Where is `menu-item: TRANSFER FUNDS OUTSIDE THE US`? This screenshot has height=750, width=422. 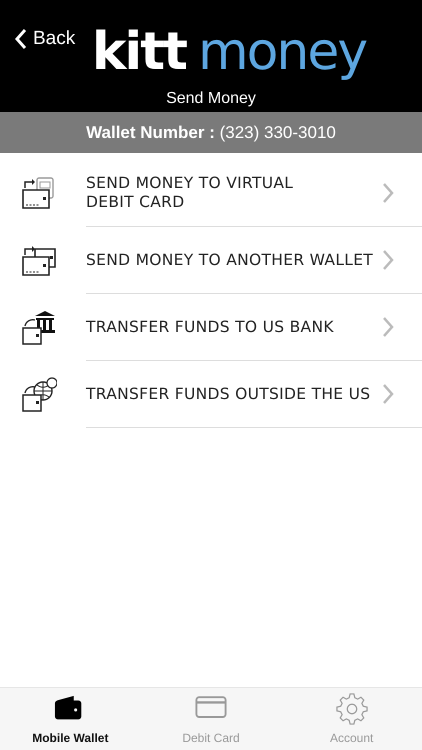 menu-item: TRANSFER FUNDS OUTSIDE THE US is located at coordinates (254, 394).